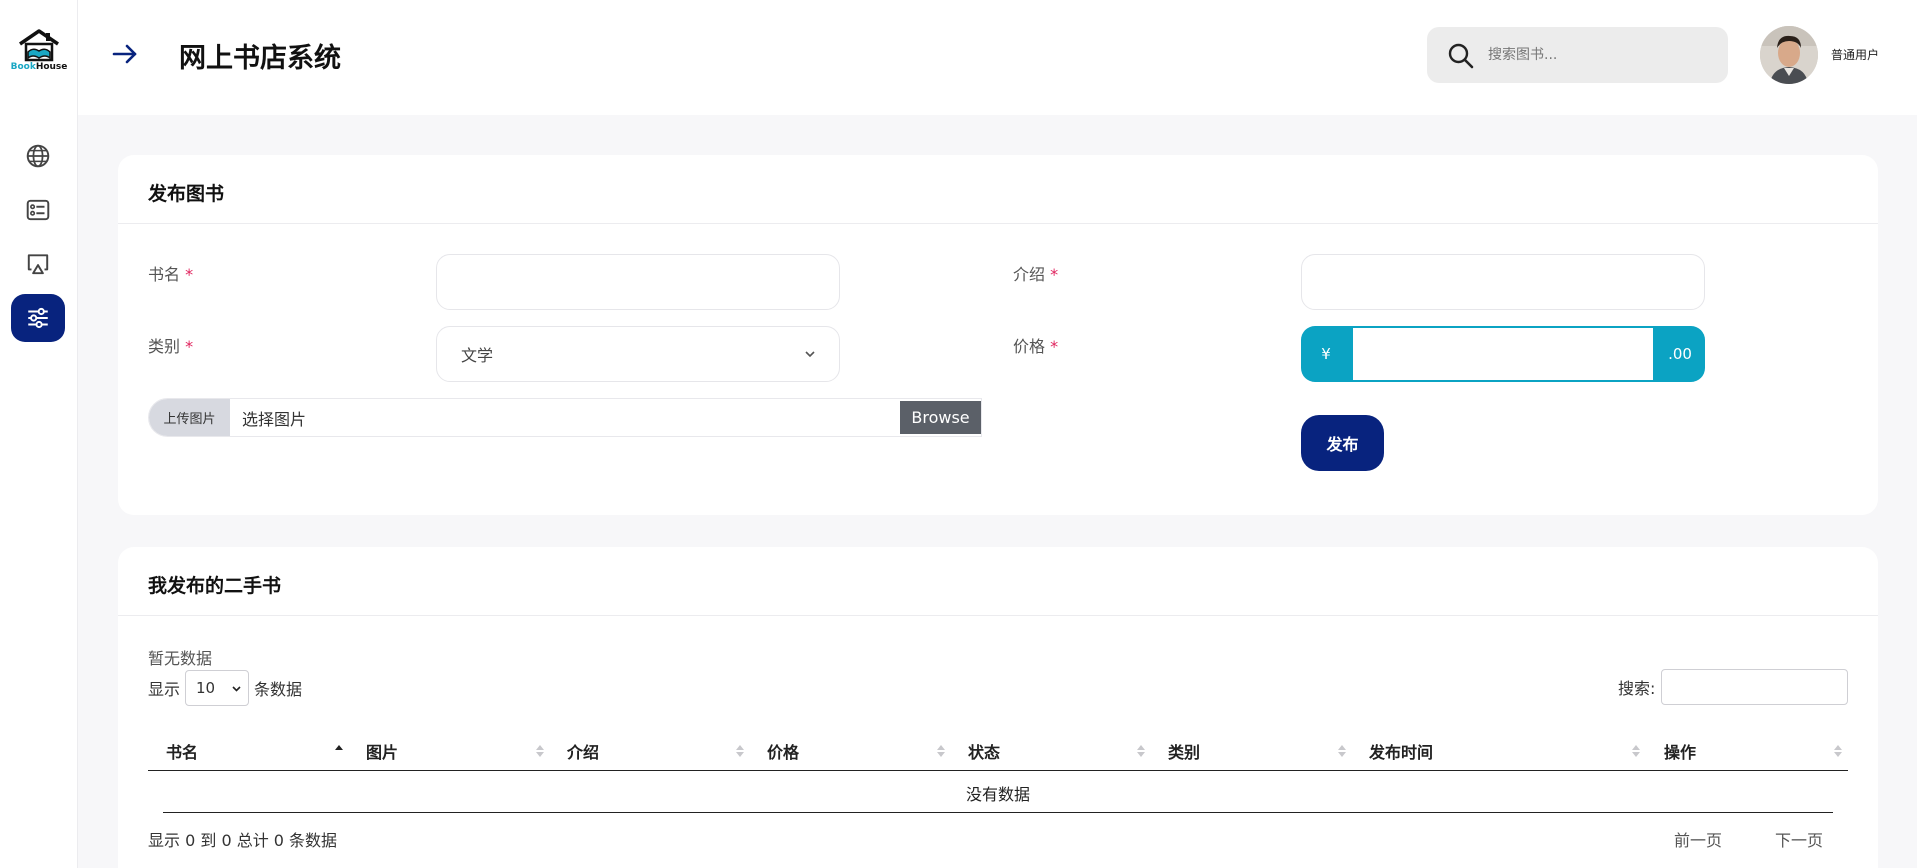 This screenshot has height=868, width=1917. I want to click on intro-input, so click(1503, 282).